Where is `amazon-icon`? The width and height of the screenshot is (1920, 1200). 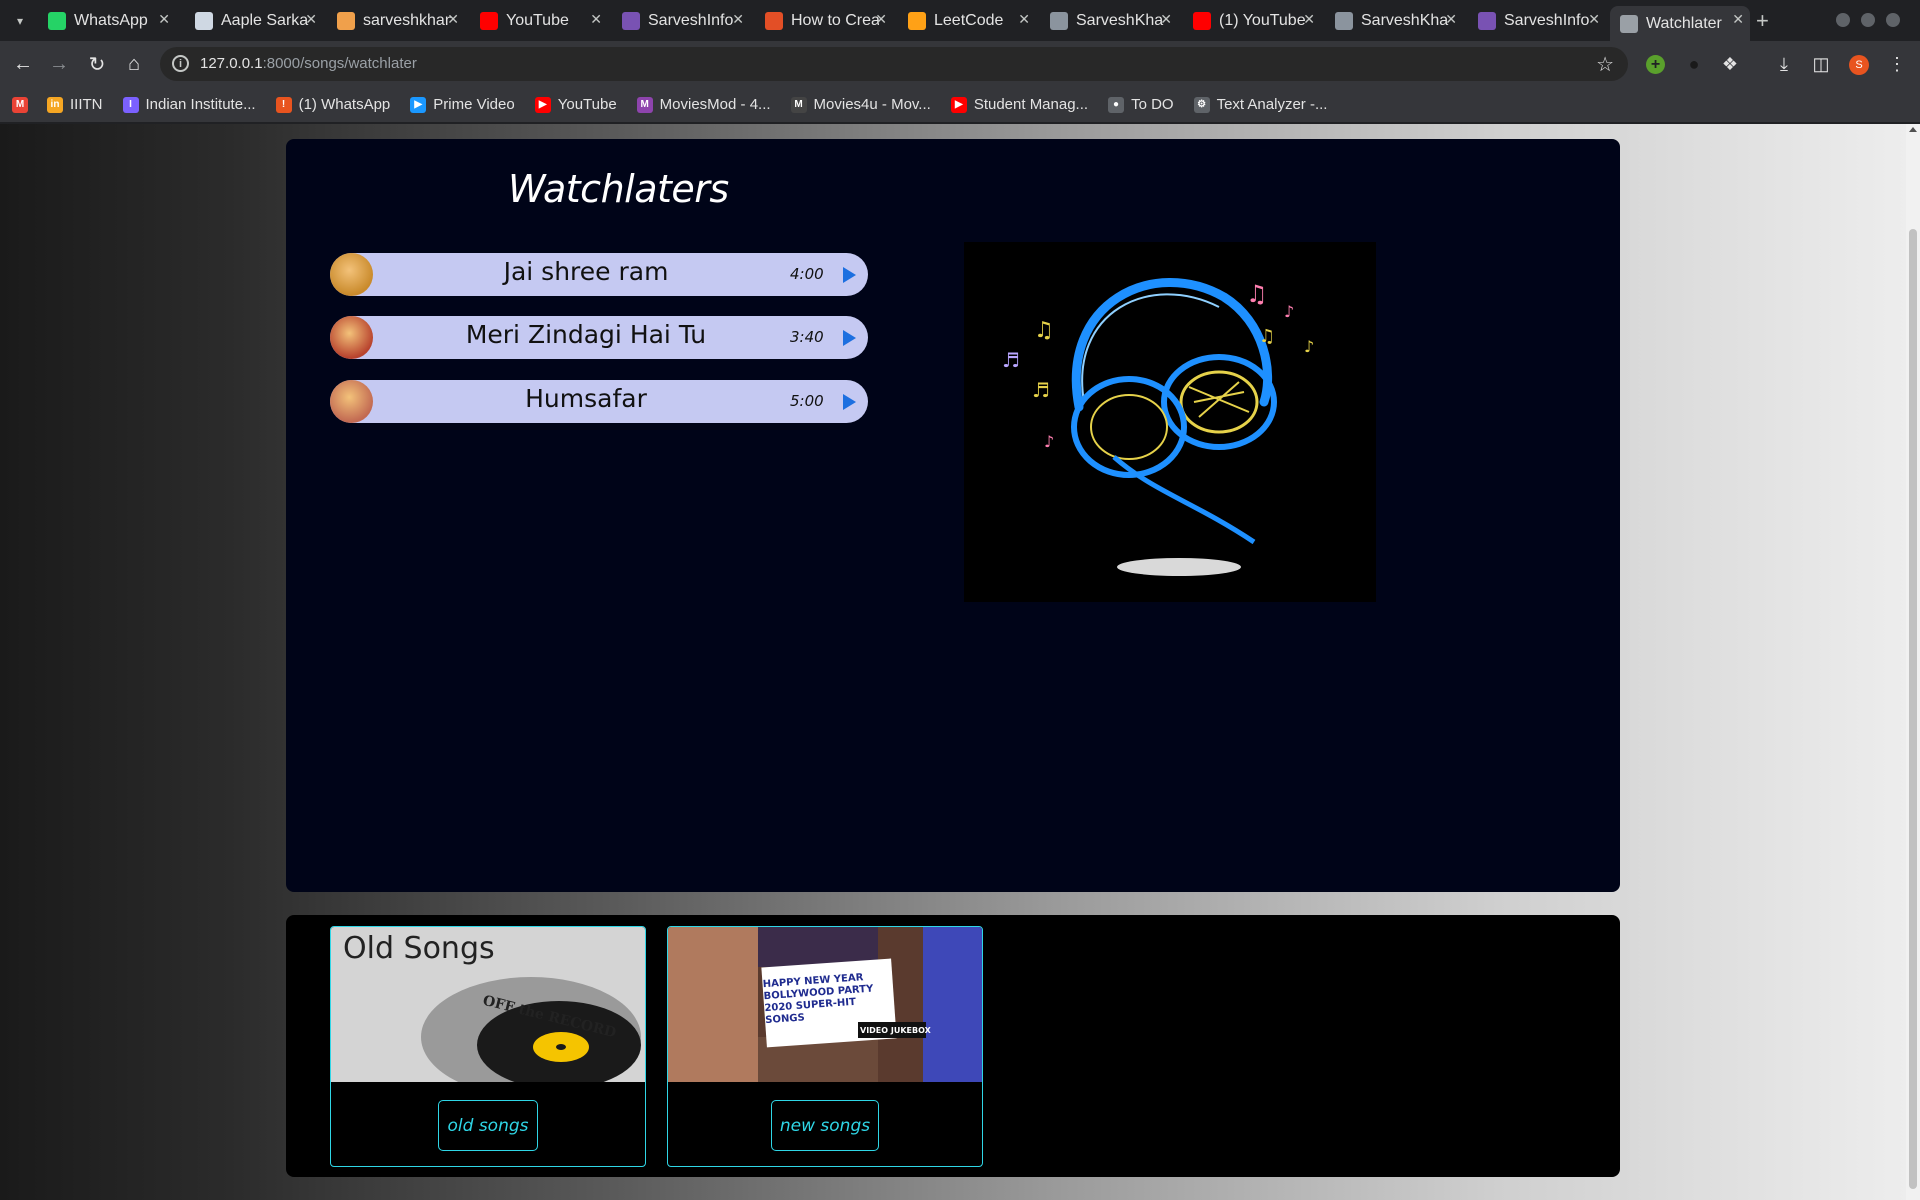 amazon-icon is located at coordinates (346, 20).